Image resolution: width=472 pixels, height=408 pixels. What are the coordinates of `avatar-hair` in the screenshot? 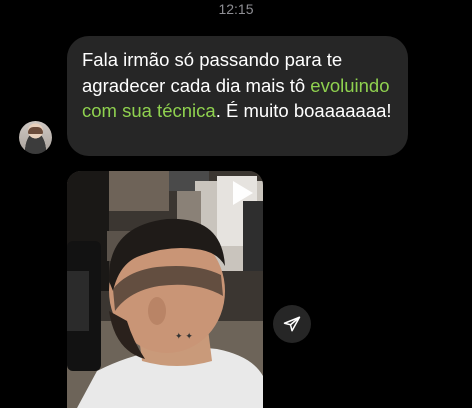 It's located at (35, 130).